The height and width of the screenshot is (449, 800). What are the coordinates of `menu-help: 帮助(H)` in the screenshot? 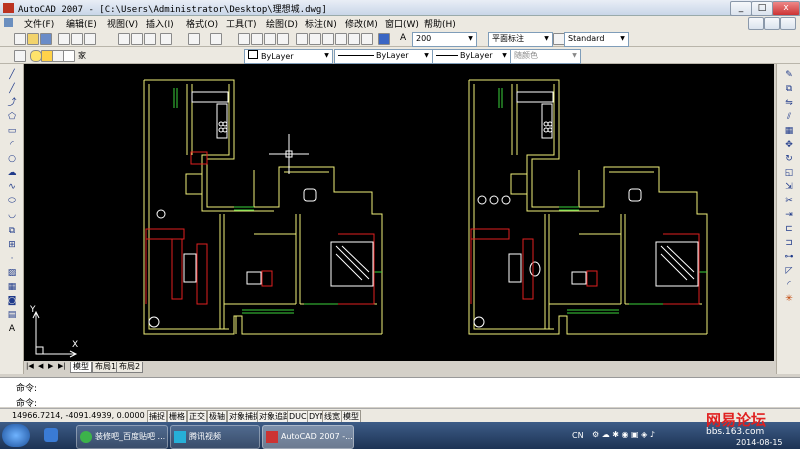 It's located at (440, 23).